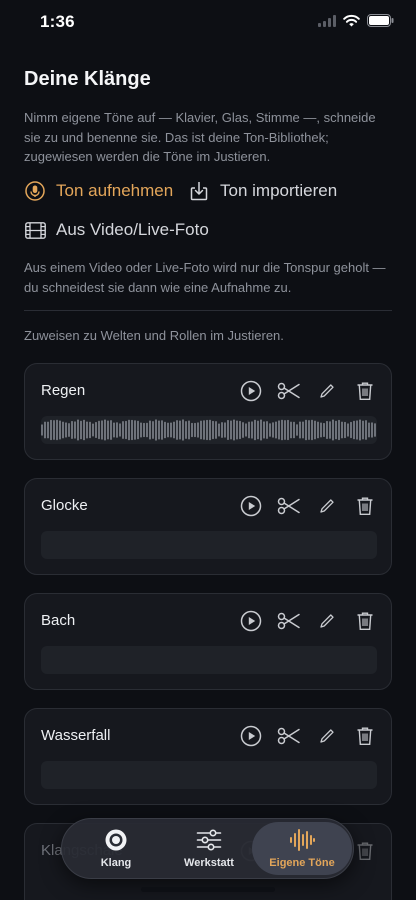  I want to click on record-sound-label: Ton aufnehmen, so click(115, 190).